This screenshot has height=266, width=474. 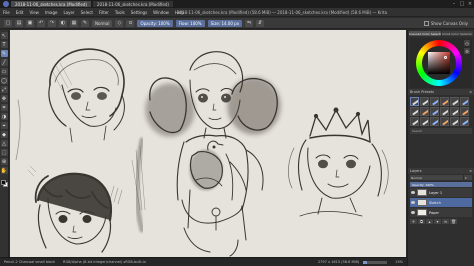 I want to click on redo-icon: ↷, so click(x=52, y=23).